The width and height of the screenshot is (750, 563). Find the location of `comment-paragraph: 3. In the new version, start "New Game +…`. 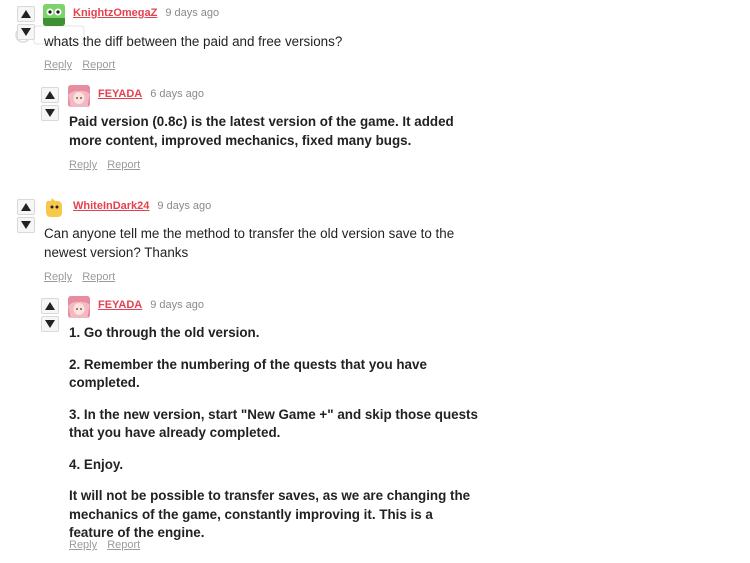

comment-paragraph: 3. In the new version, start "New Game +… is located at coordinates (273, 423).